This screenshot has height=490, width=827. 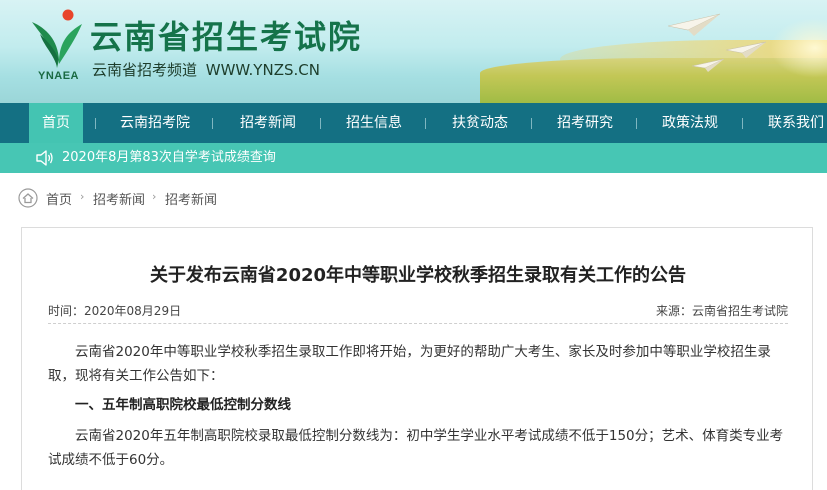 I want to click on nav-item-policy: 政策法规, so click(x=690, y=123).